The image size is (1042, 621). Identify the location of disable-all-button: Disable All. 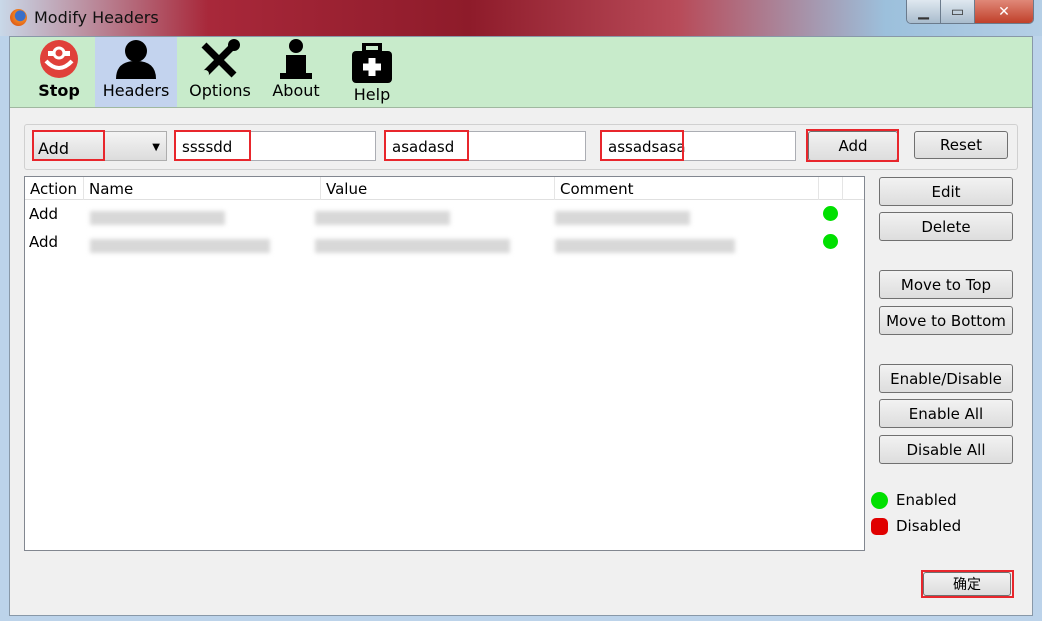
(946, 449).